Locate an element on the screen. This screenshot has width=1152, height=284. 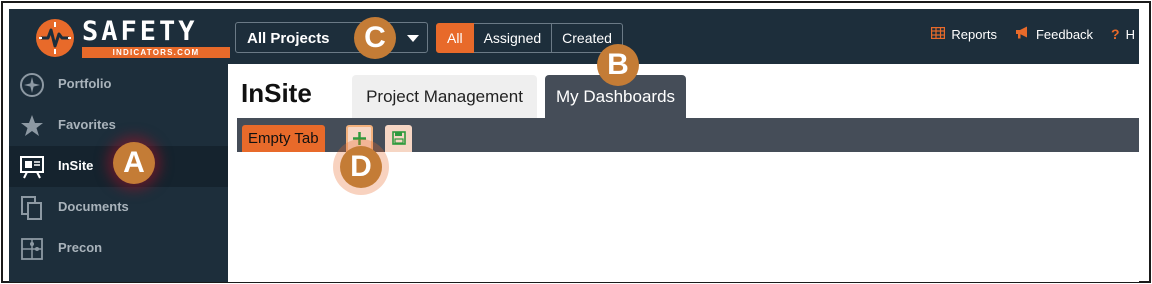
presentation-icon is located at coordinates (32, 167).